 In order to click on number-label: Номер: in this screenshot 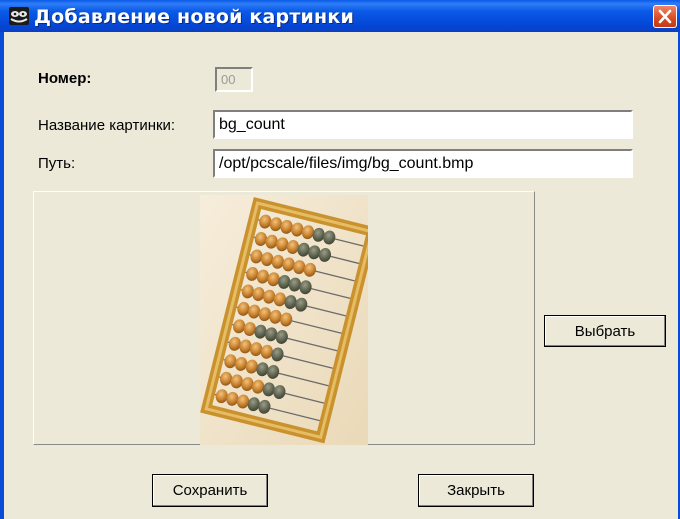, I will do `click(65, 78)`.